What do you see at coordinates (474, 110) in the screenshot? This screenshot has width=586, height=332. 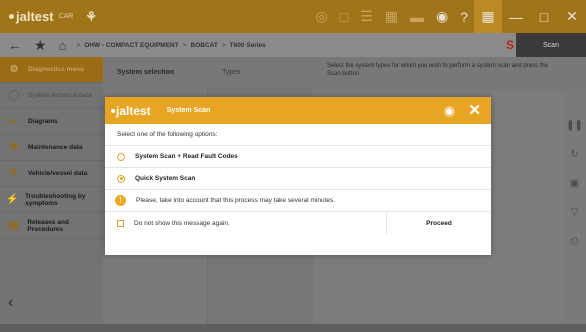 I see `close-icon: ✕` at bounding box center [474, 110].